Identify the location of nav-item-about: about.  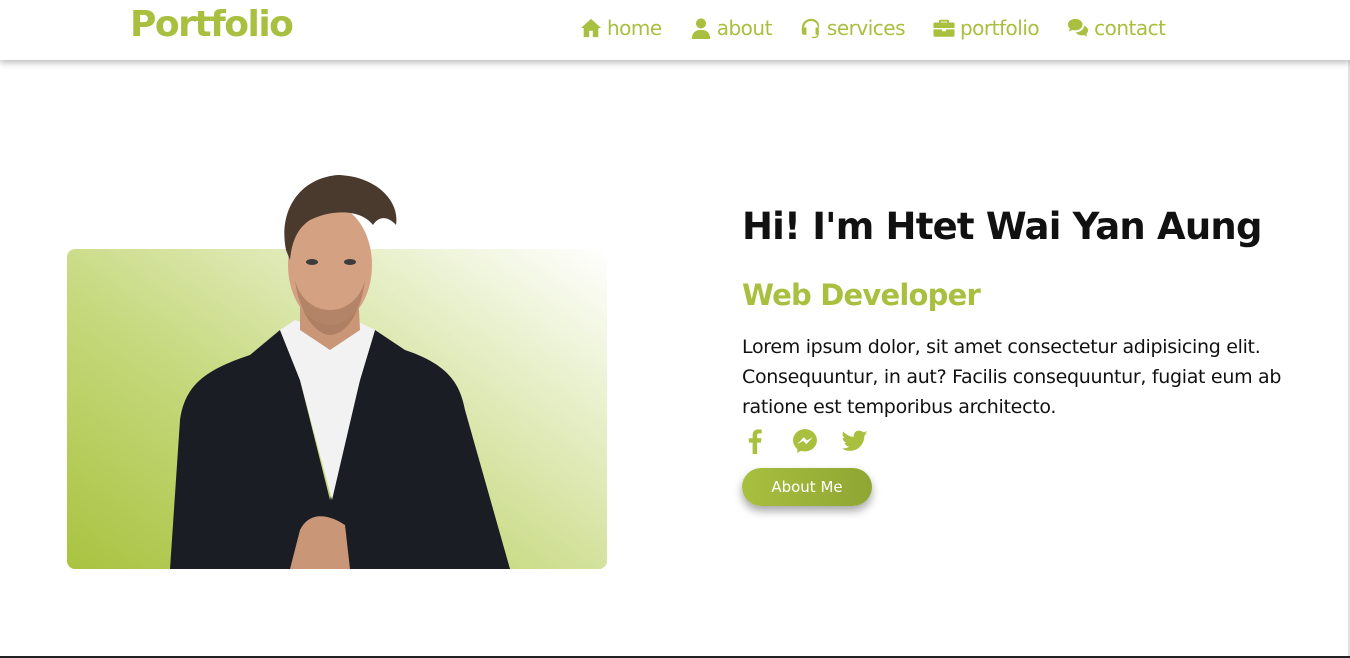
(731, 28).